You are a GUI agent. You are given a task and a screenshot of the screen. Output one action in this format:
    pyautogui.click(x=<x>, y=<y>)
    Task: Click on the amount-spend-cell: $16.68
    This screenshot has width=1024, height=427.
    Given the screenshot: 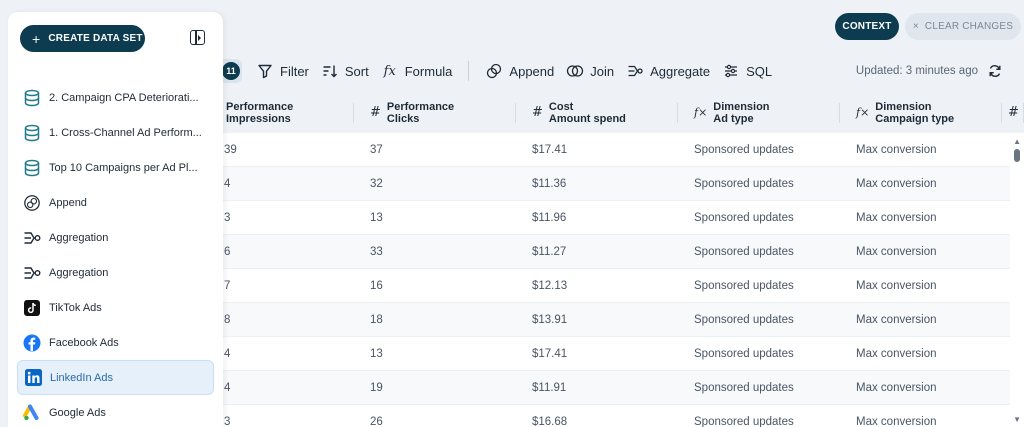 What is the action you would take?
    pyautogui.click(x=597, y=421)
    